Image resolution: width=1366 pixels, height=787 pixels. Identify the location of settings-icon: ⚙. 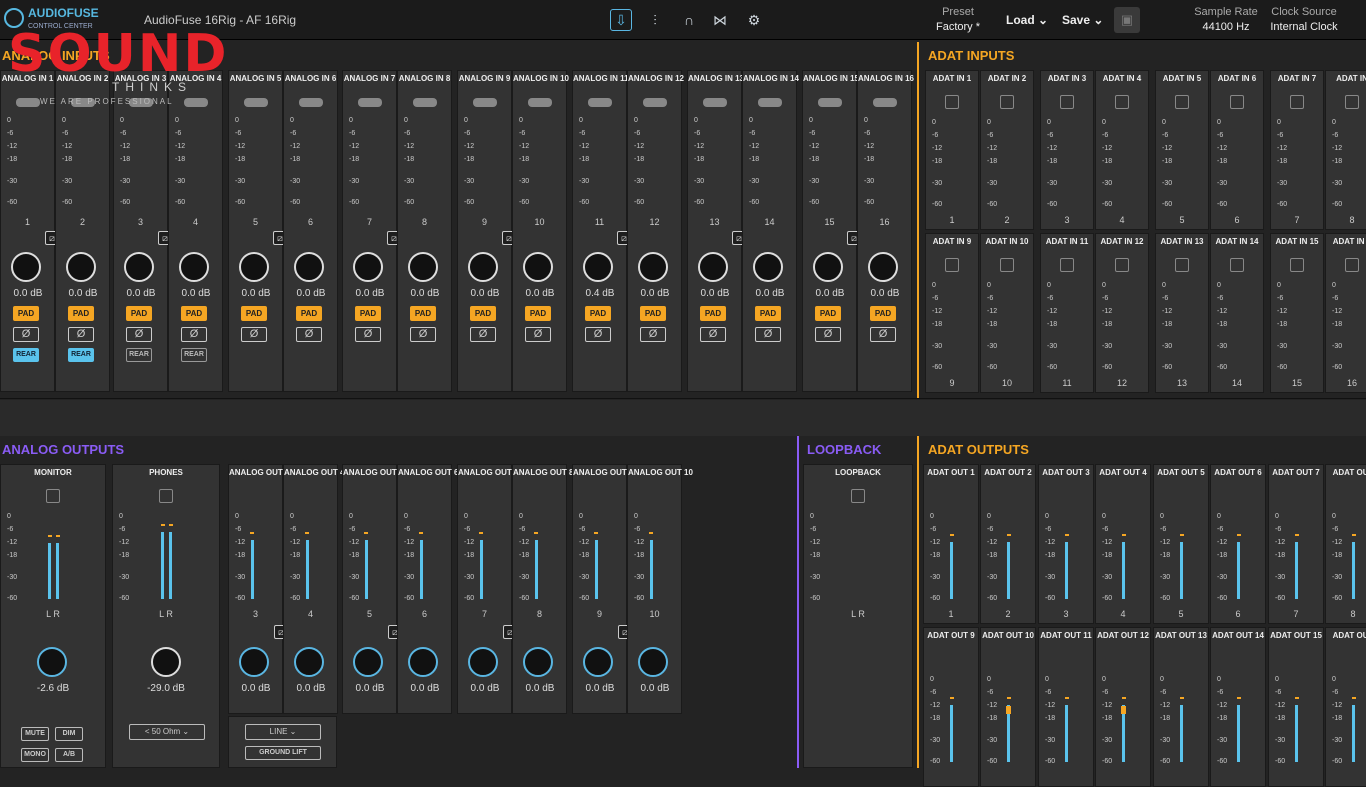
(754, 20).